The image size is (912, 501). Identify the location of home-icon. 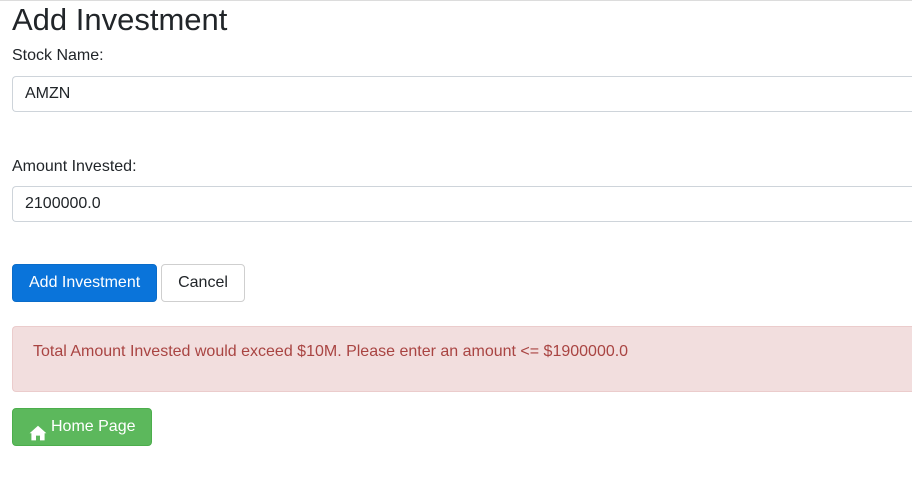
(38, 430).